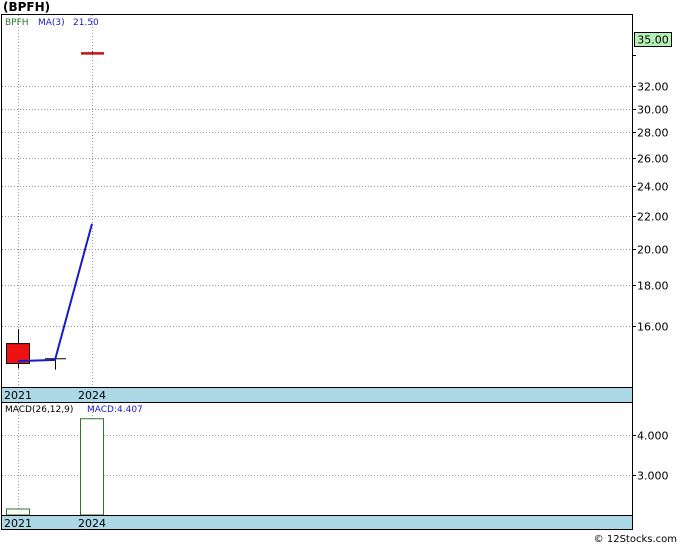  What do you see at coordinates (653, 110) in the screenshot?
I see `price-y-tick-label: 30.00` at bounding box center [653, 110].